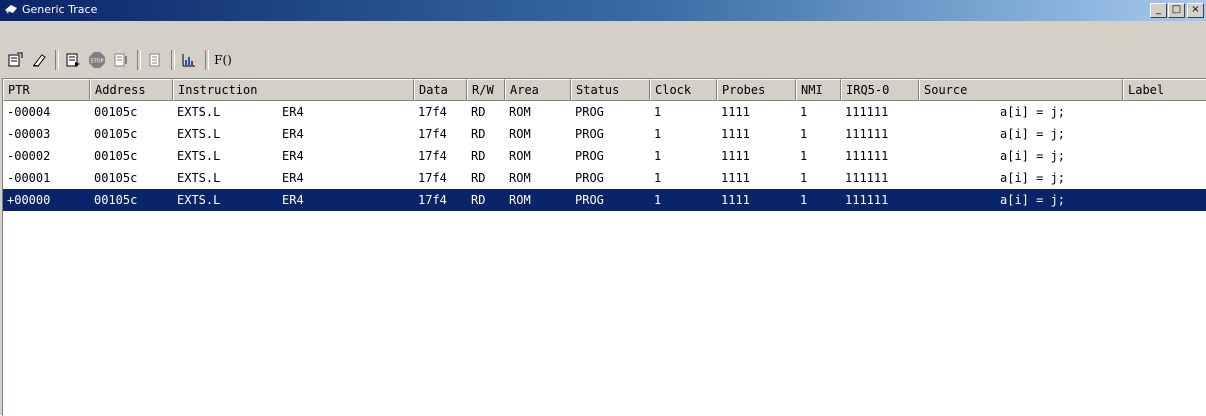 This screenshot has height=416, width=1206. Describe the element at coordinates (73, 60) in the screenshot. I see `acquisition-icon` at that location.